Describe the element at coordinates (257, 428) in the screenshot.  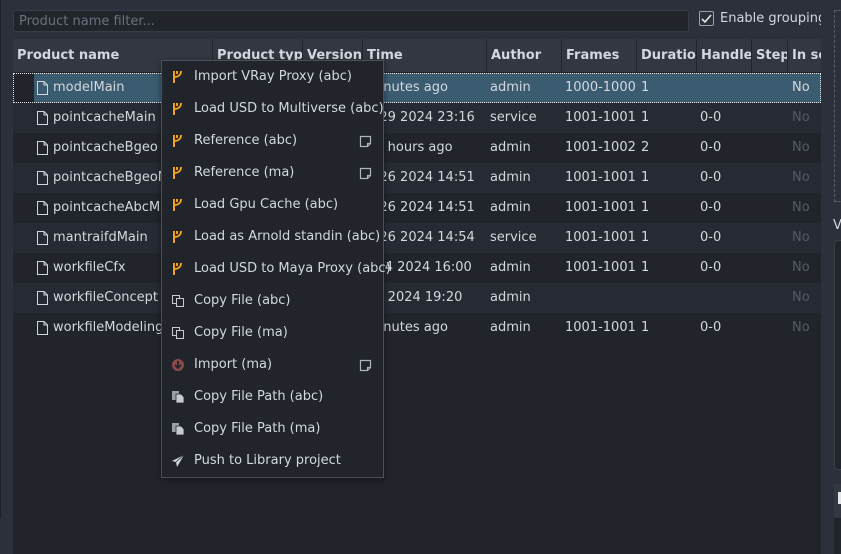
I see `menu-item-label: Copy File Path (ma)` at that location.